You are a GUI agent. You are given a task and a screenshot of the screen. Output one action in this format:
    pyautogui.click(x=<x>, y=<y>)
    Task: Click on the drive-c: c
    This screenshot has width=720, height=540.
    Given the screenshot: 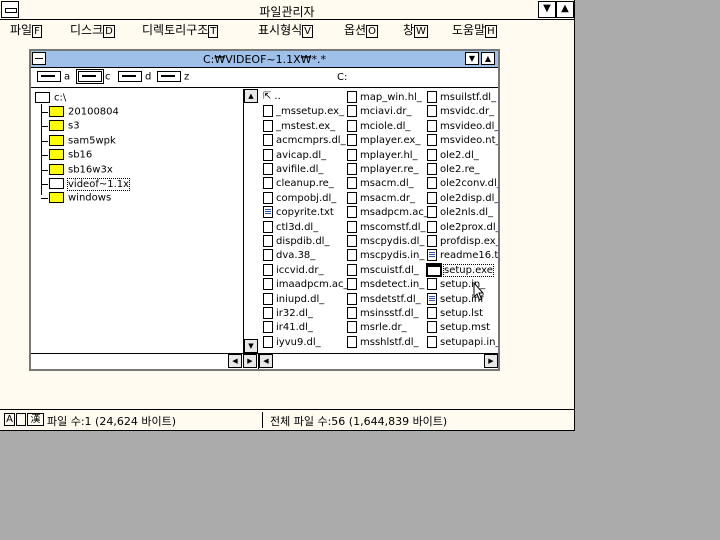 What is the action you would take?
    pyautogui.click(x=93, y=76)
    